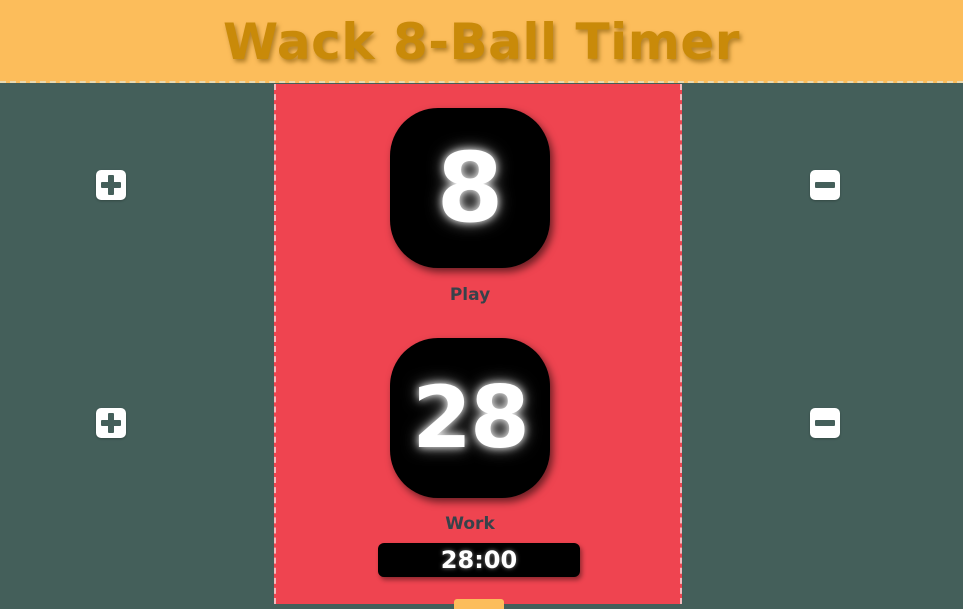 The image size is (963, 609). I want to click on work-counter: 28, so click(470, 418).